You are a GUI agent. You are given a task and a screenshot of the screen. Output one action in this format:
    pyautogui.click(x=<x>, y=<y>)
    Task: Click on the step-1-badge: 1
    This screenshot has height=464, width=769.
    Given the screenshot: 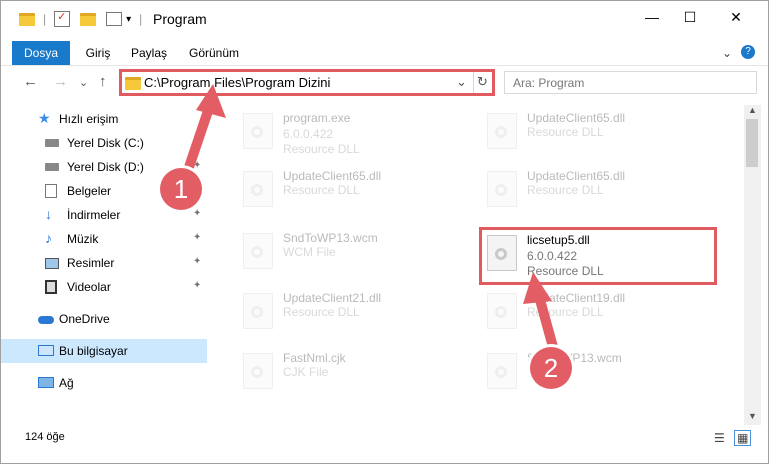 What is the action you would take?
    pyautogui.click(x=181, y=189)
    